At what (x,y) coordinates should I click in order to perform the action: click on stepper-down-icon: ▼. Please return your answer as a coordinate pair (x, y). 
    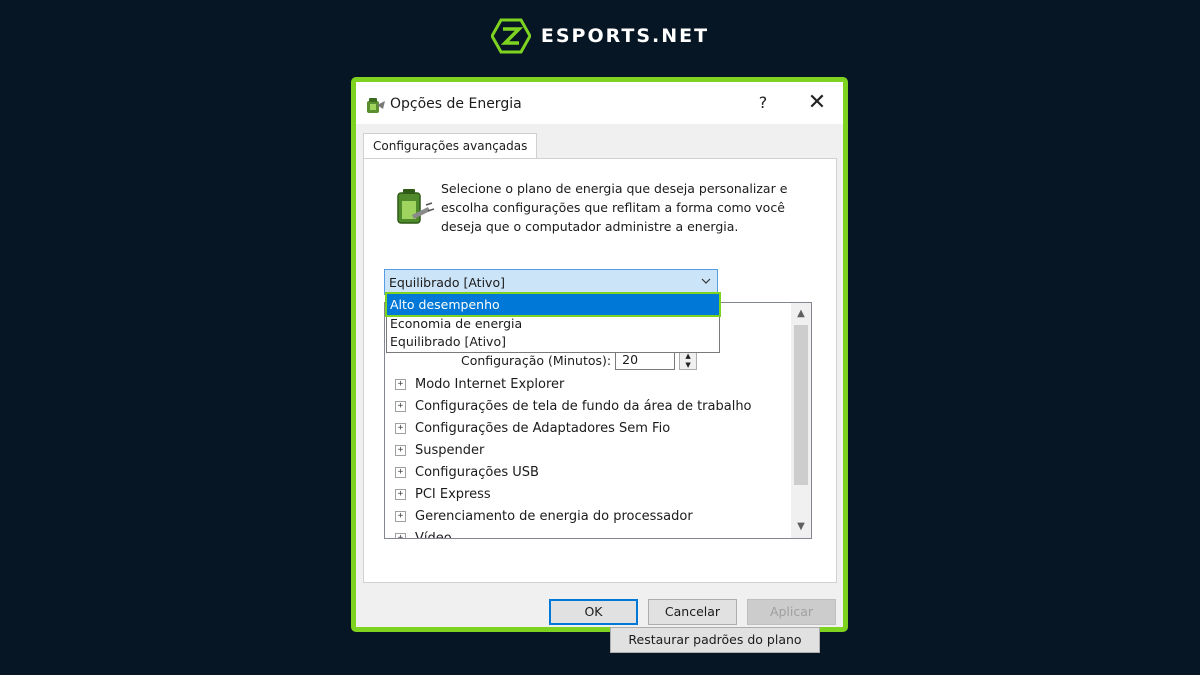
    Looking at the image, I should click on (687, 365).